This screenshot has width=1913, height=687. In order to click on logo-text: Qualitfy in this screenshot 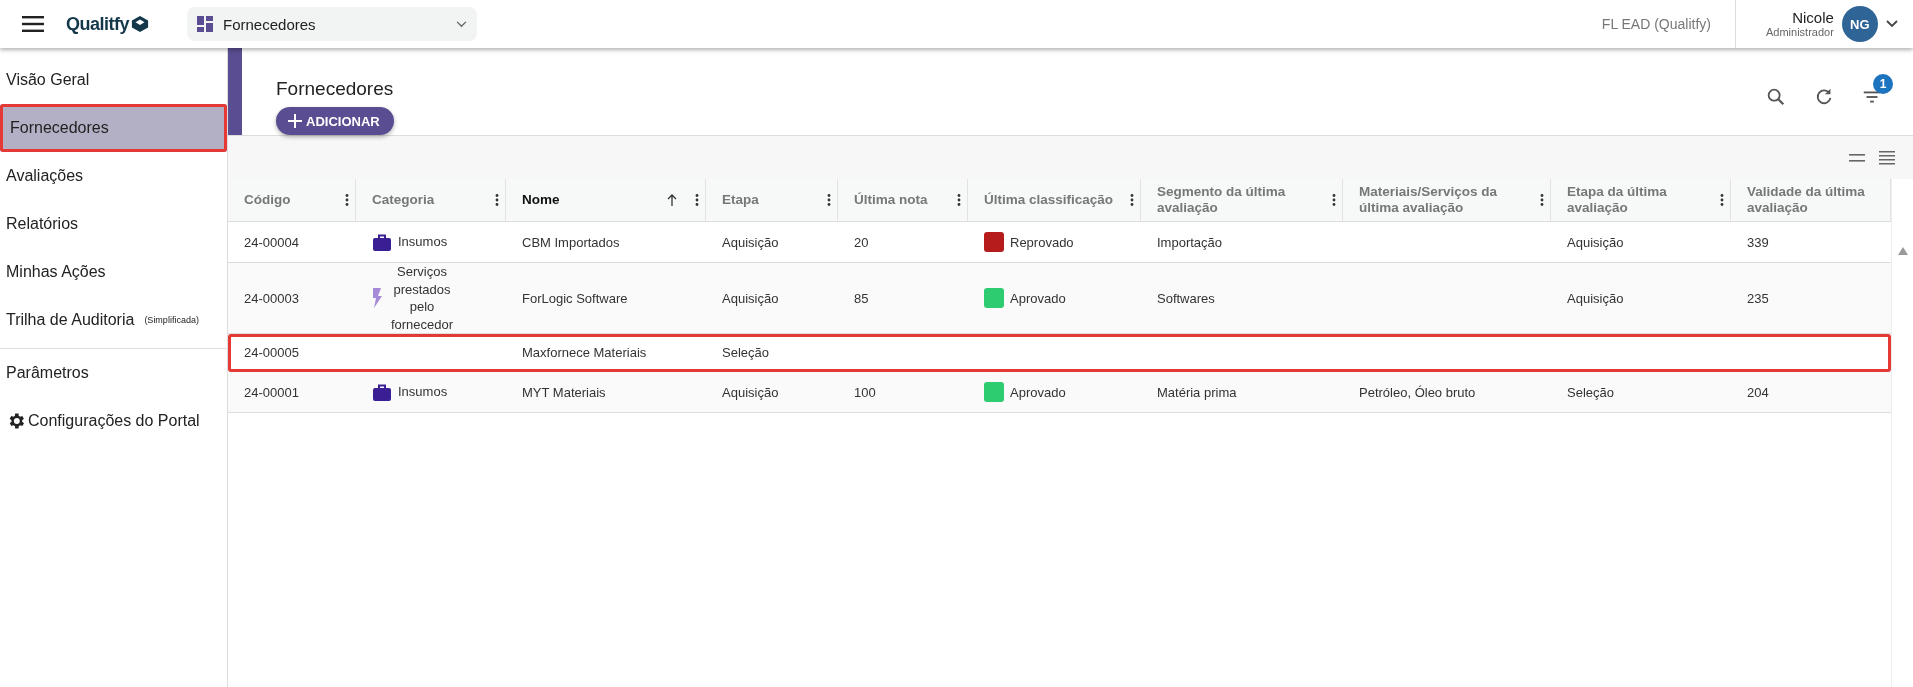, I will do `click(97, 24)`.